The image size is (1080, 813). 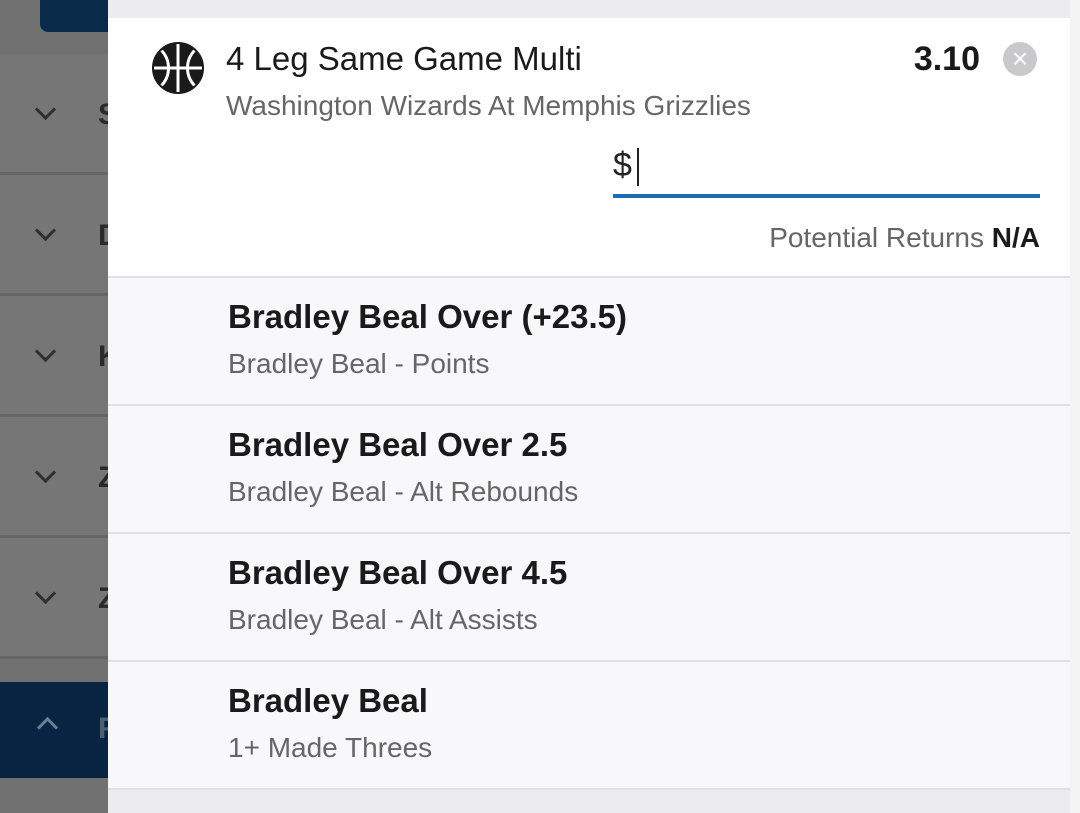 What do you see at coordinates (178, 68) in the screenshot?
I see `basketball-icon` at bounding box center [178, 68].